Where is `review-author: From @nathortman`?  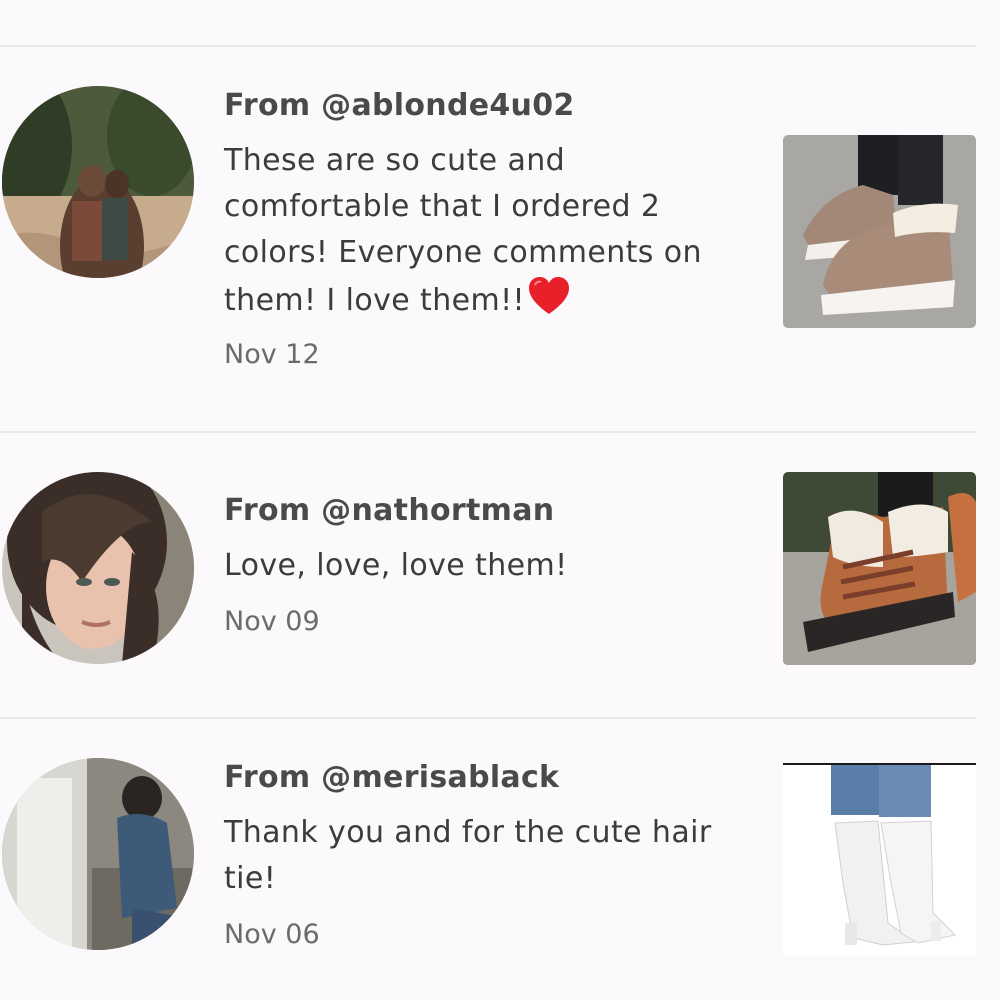 review-author: From @nathortman is located at coordinates (389, 510).